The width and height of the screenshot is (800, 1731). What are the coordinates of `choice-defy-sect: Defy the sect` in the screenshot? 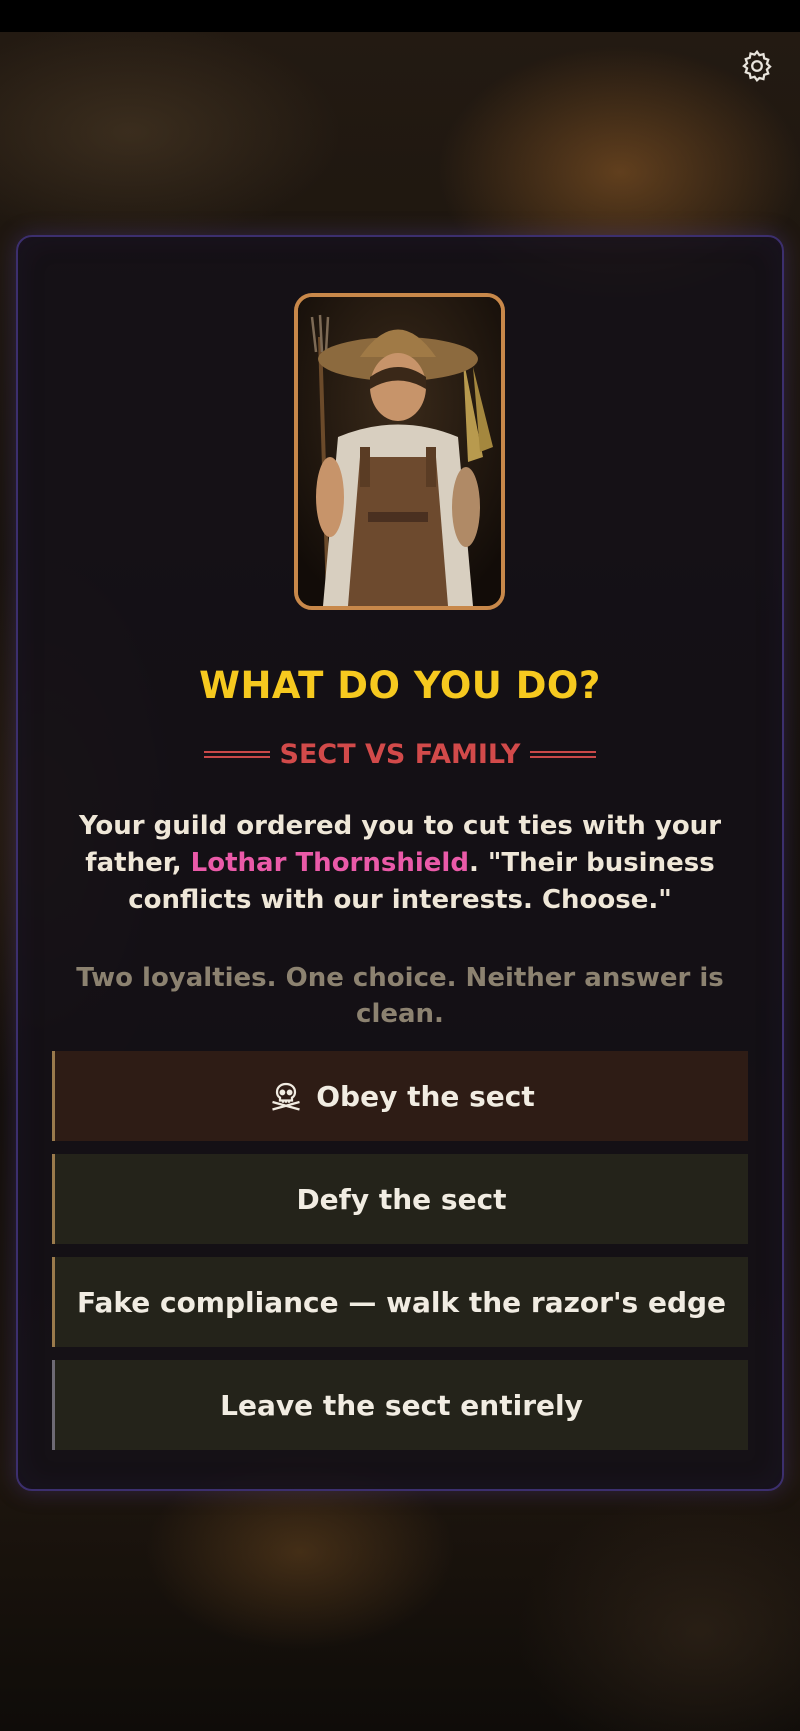 It's located at (400, 1199).